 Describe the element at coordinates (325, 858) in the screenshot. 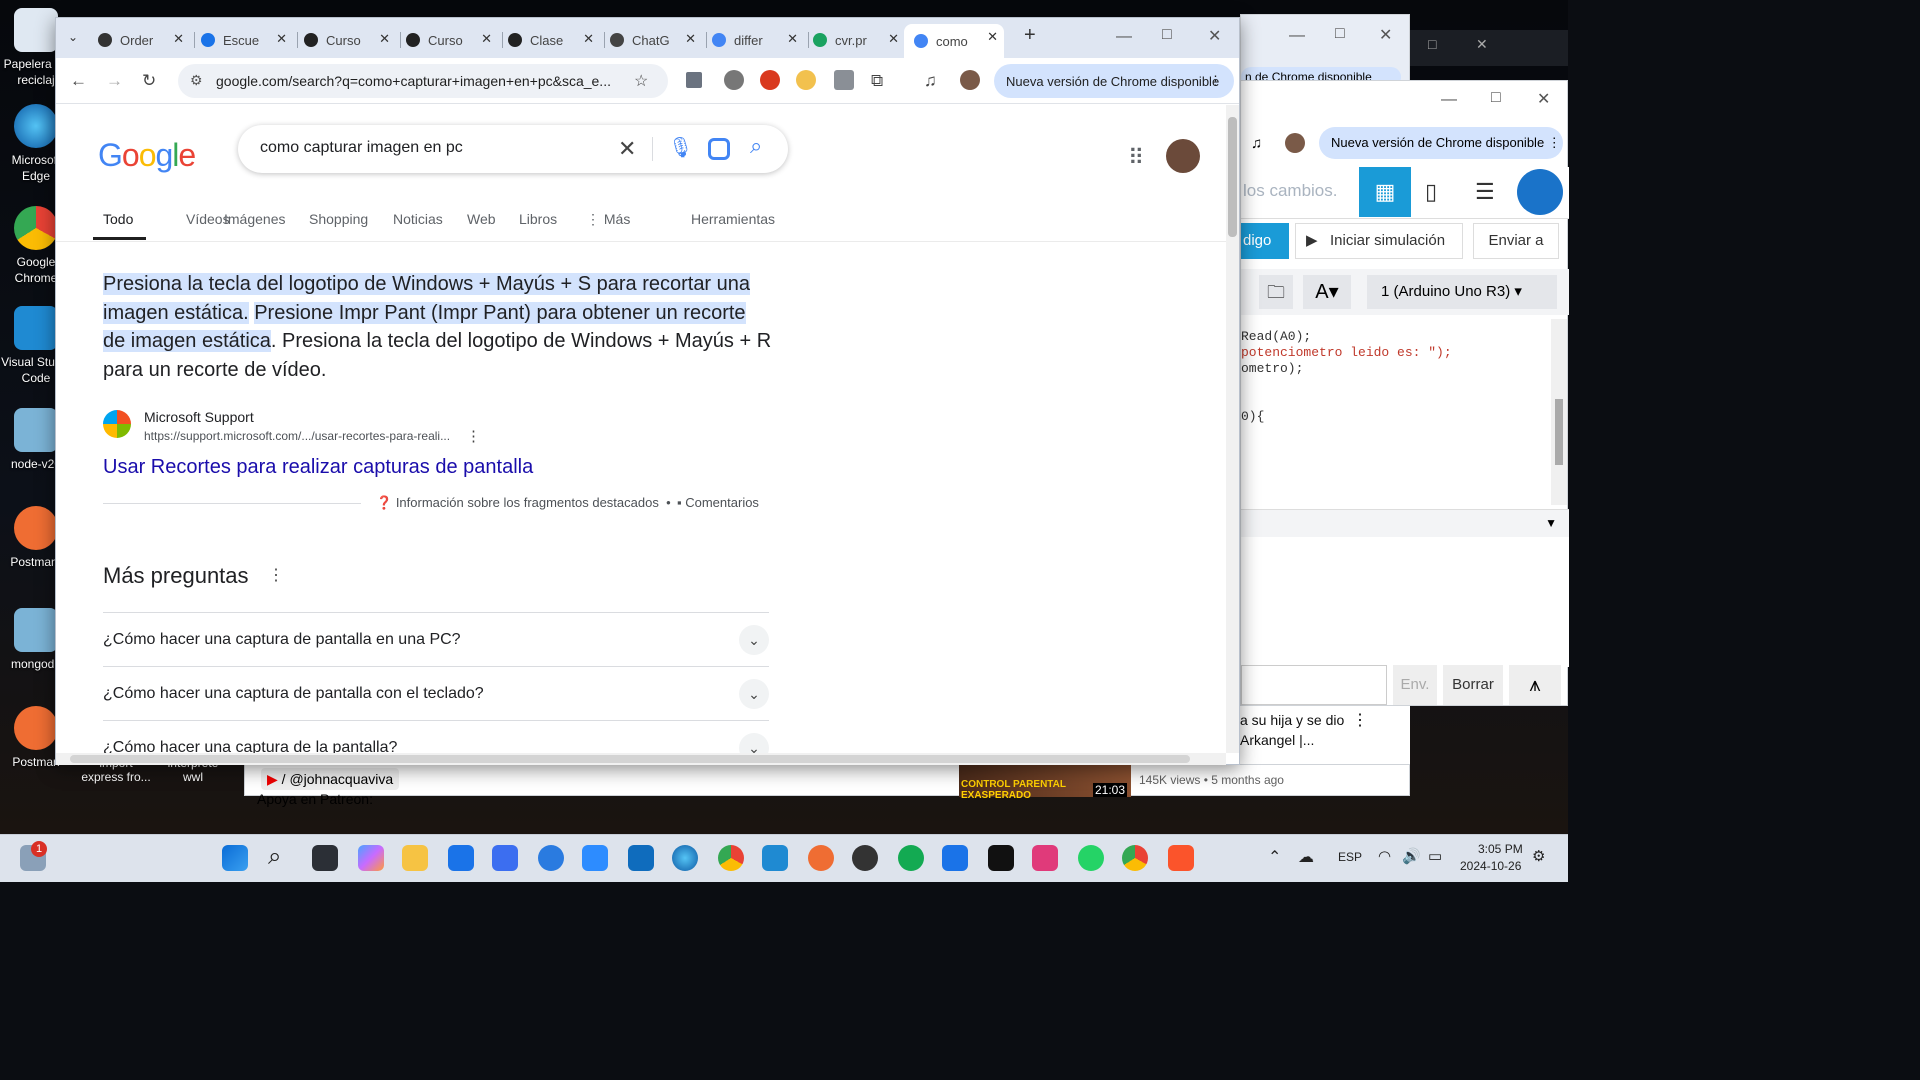

I see `task-view-icon` at that location.